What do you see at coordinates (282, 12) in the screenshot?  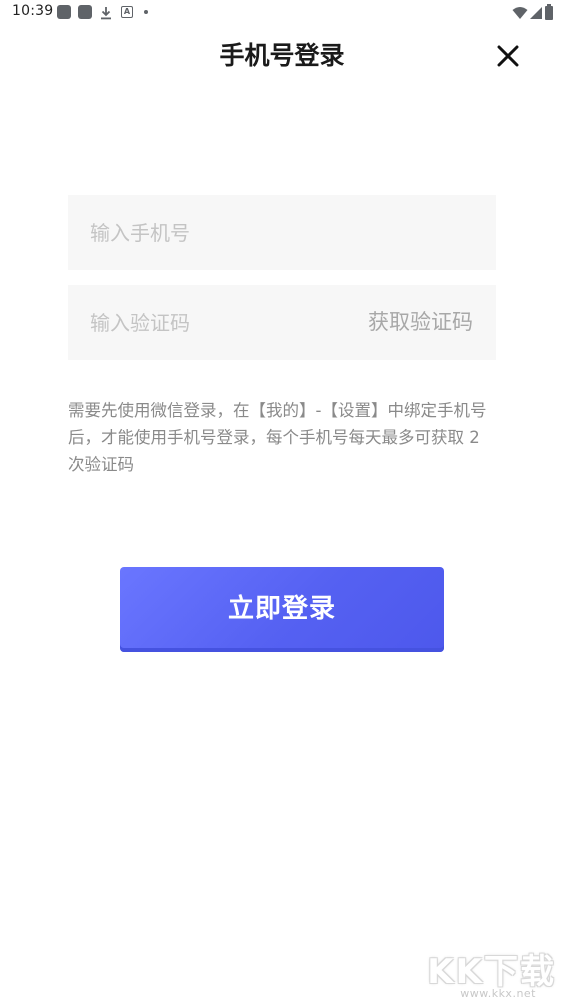 I see `status-bar: 10:39 A` at bounding box center [282, 12].